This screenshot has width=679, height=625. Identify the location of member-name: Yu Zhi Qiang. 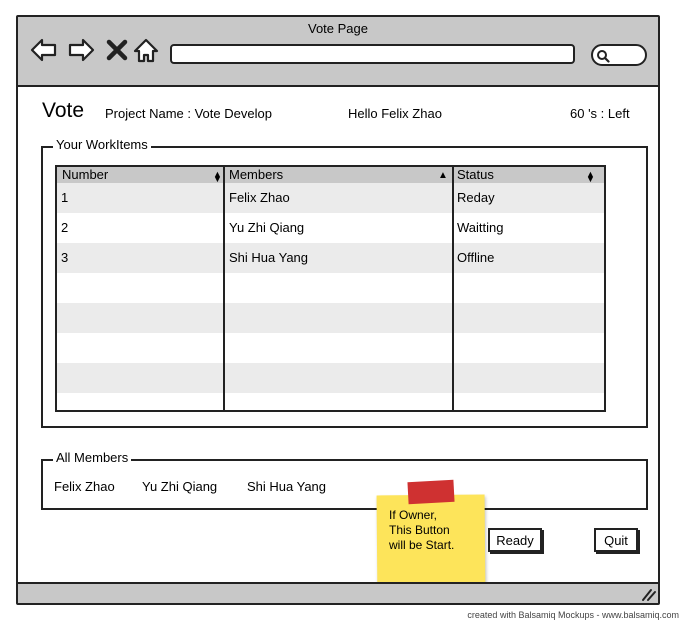
(180, 486).